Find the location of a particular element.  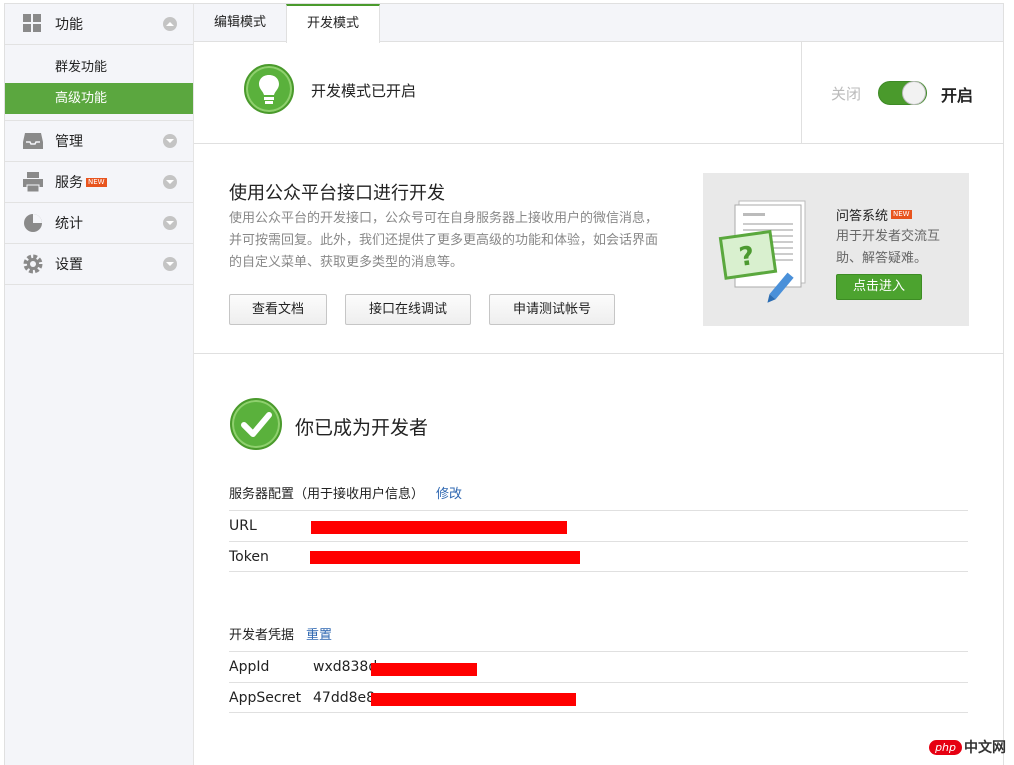

config-row-url: URL is located at coordinates (598, 525).